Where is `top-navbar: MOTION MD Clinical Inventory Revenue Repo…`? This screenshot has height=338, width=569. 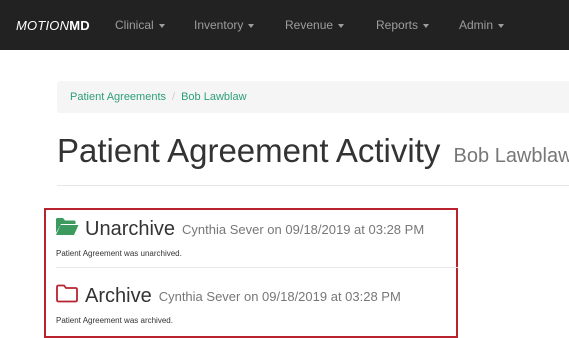 top-navbar: MOTION MD Clinical Inventory Revenue Repo… is located at coordinates (284, 25).